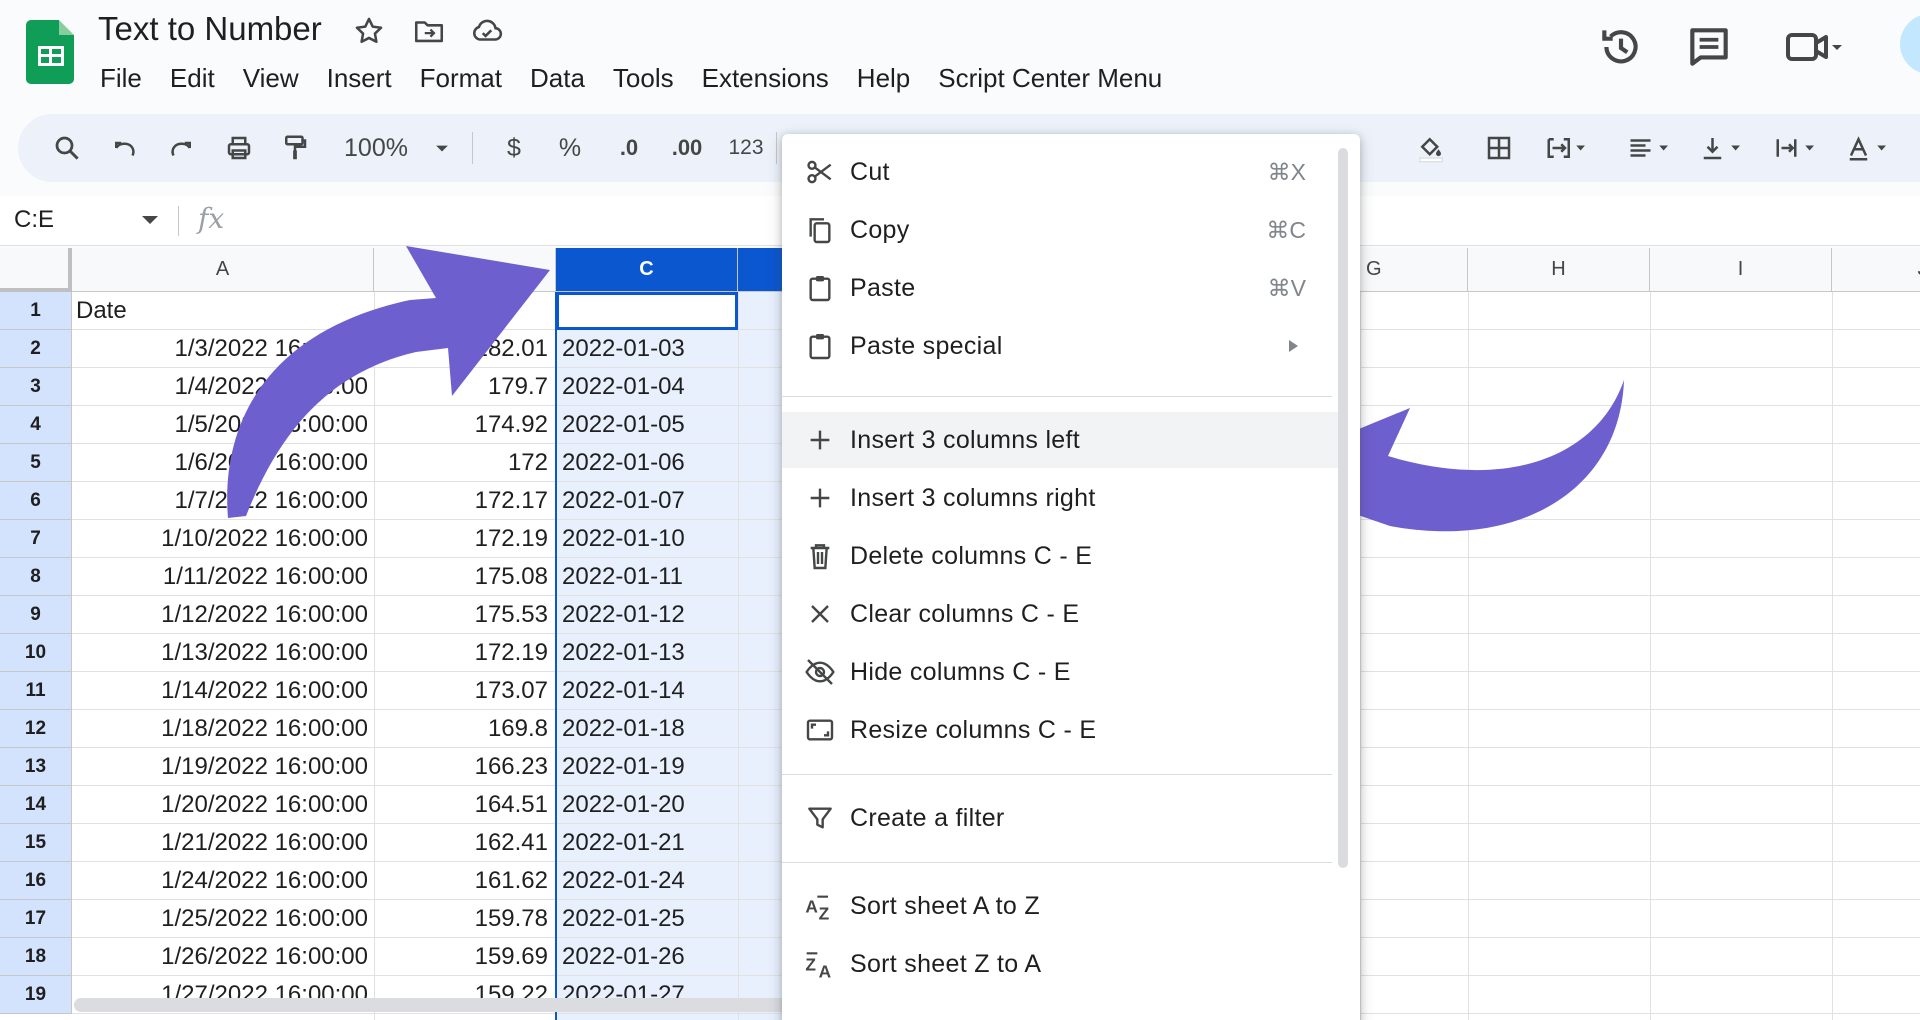 This screenshot has height=1020, width=1920. I want to click on row-header: 1, so click(36, 311).